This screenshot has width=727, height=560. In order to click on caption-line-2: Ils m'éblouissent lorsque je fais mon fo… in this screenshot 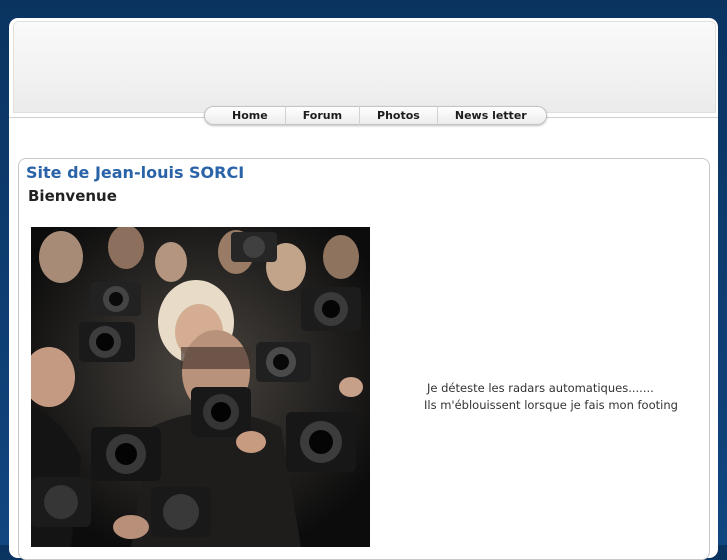, I will do `click(551, 405)`.